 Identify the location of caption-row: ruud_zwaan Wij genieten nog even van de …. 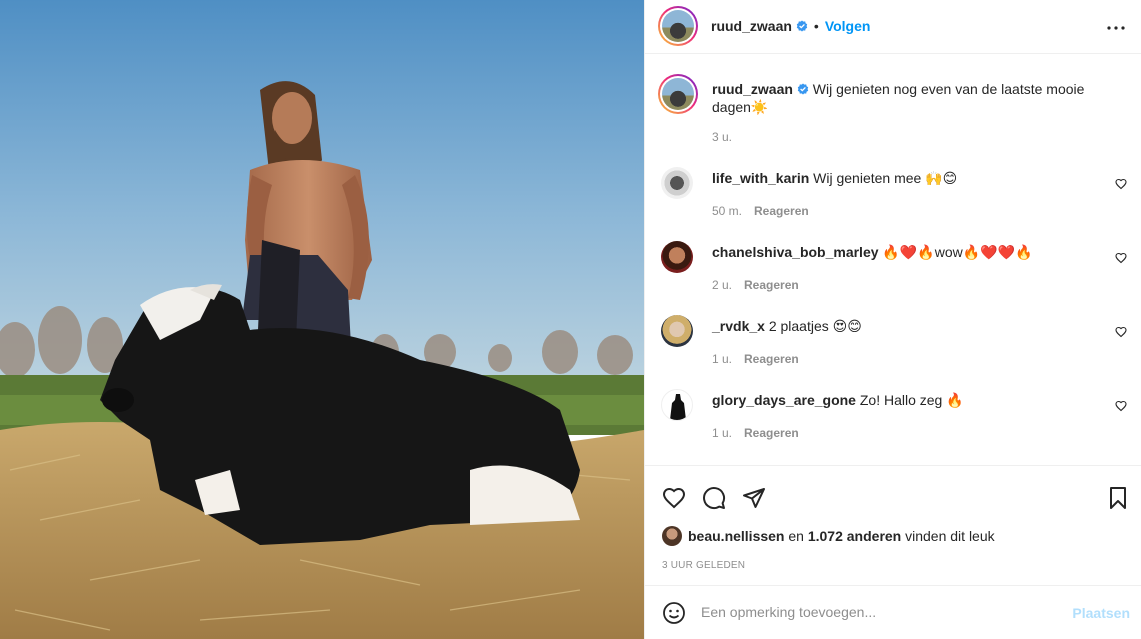
(894, 114).